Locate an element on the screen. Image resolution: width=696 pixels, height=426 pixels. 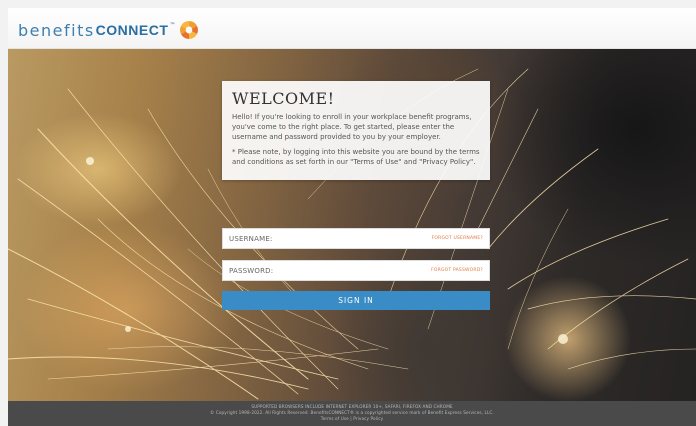
username-label: USERNAME: is located at coordinates (251, 239).